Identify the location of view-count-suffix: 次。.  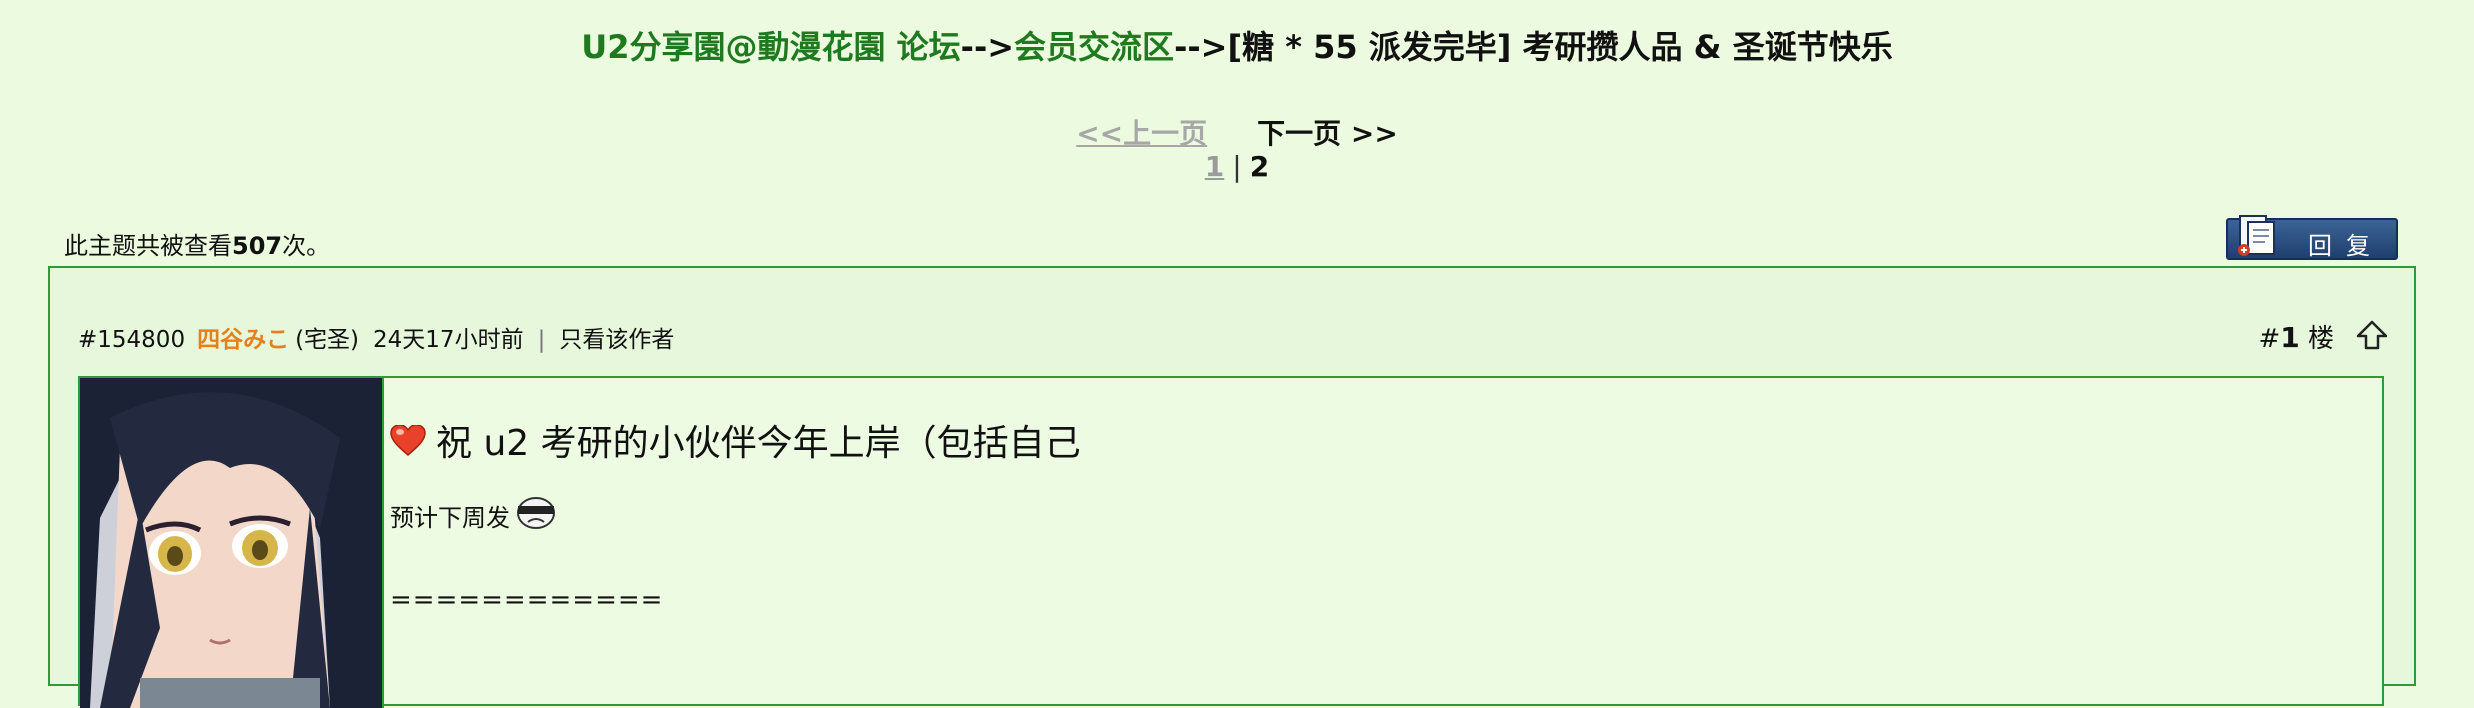
(306, 246).